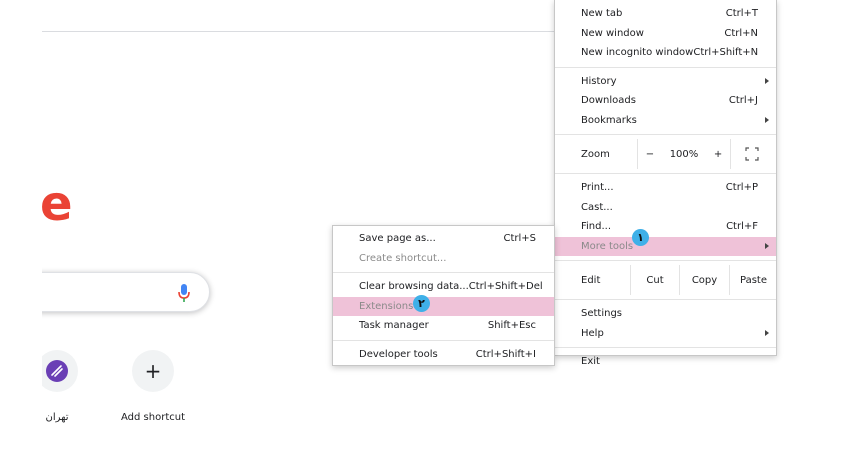 This screenshot has width=850, height=450. I want to click on menu-item-settings: Settings, so click(665, 314).